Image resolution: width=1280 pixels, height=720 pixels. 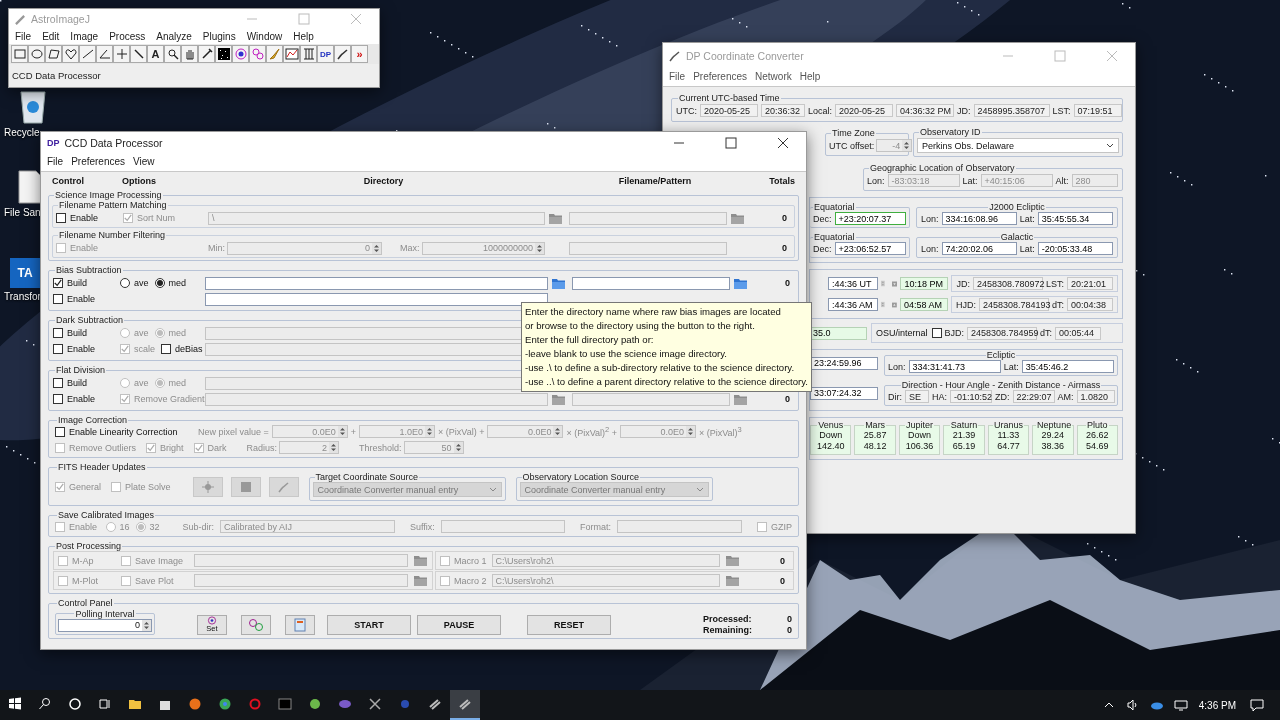 What do you see at coordinates (909, 333) in the screenshot?
I see `checkbox: OSU/internal` at bounding box center [909, 333].